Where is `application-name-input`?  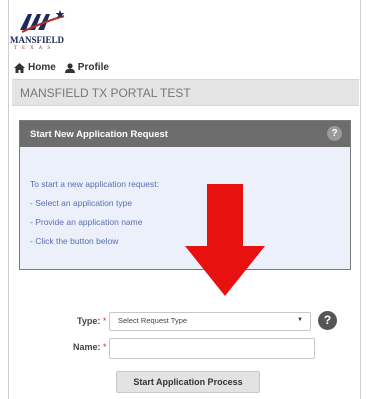
application-name-input is located at coordinates (212, 348).